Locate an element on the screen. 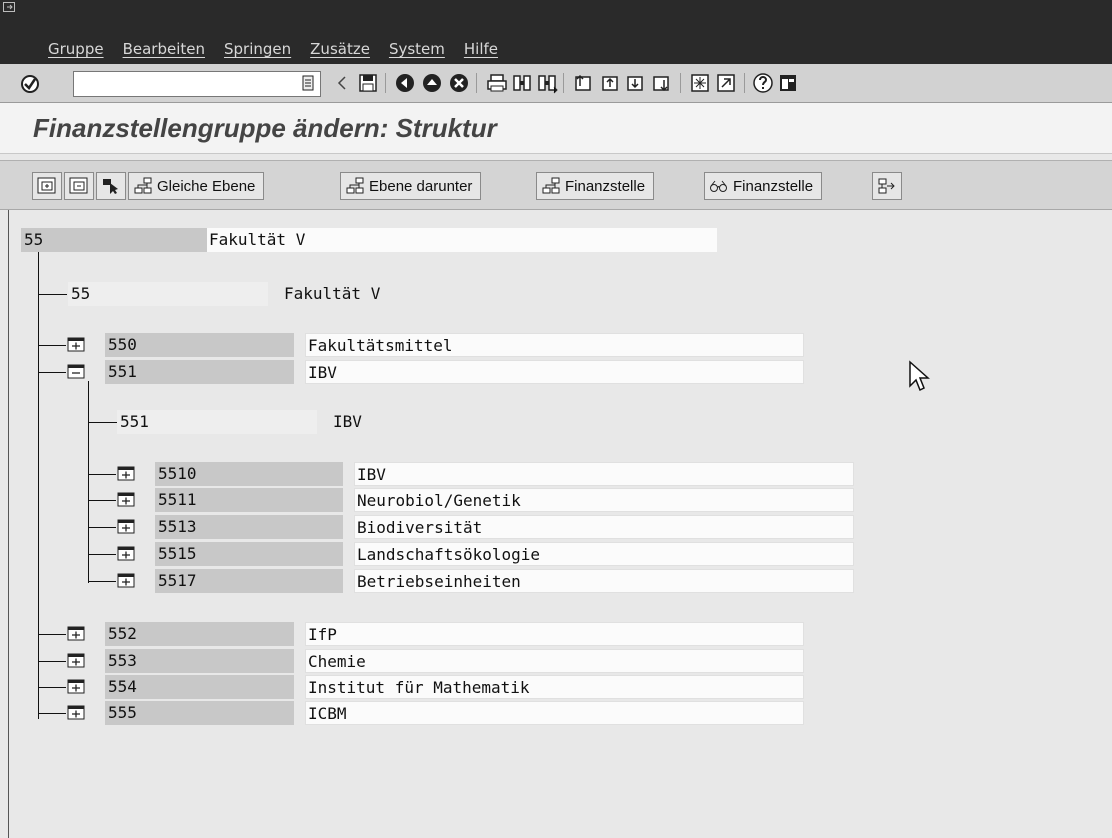 This screenshot has height=838, width=1112. node-description: IfP is located at coordinates (554, 634).